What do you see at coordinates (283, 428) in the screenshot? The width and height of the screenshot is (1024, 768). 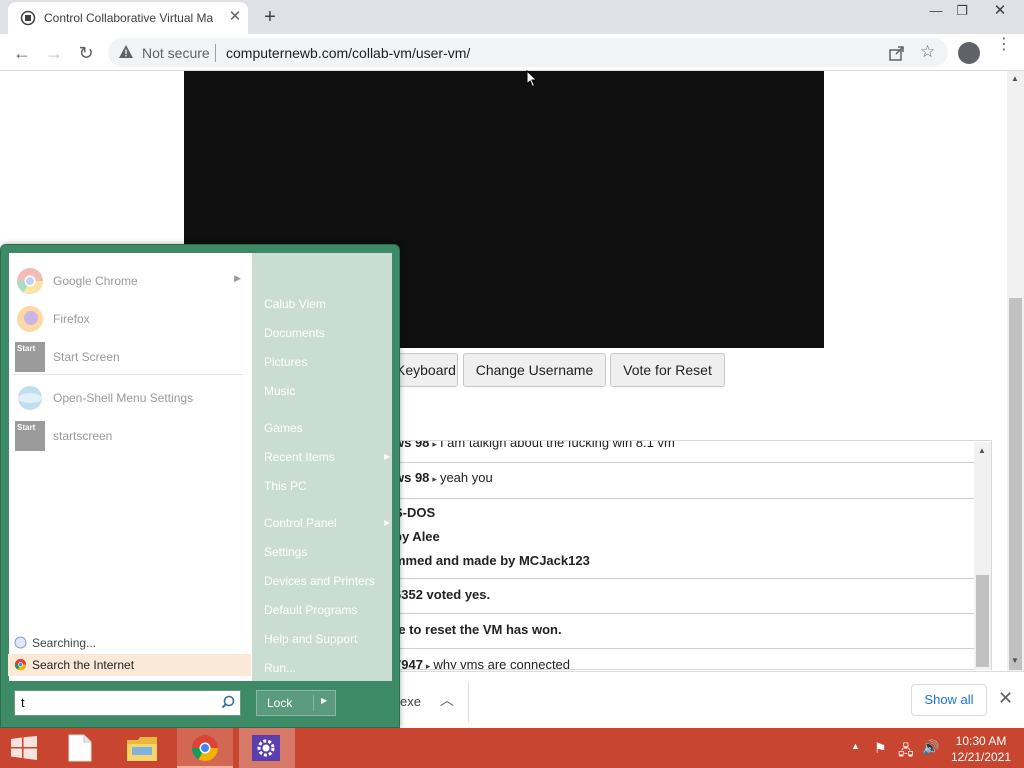 I see `menu-item-games: Games` at bounding box center [283, 428].